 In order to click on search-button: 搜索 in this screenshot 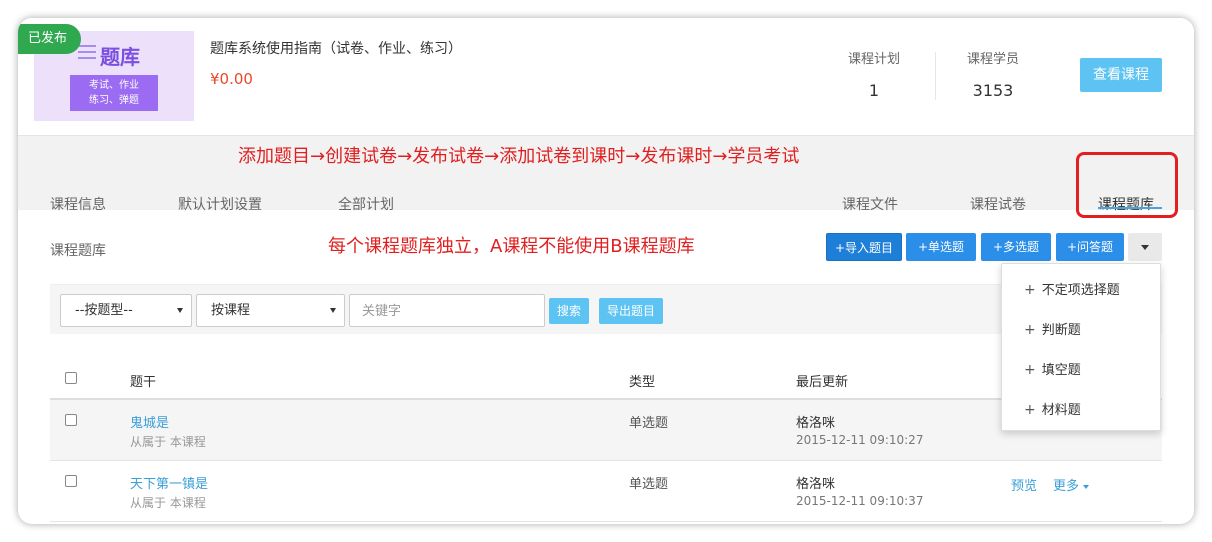, I will do `click(569, 311)`.